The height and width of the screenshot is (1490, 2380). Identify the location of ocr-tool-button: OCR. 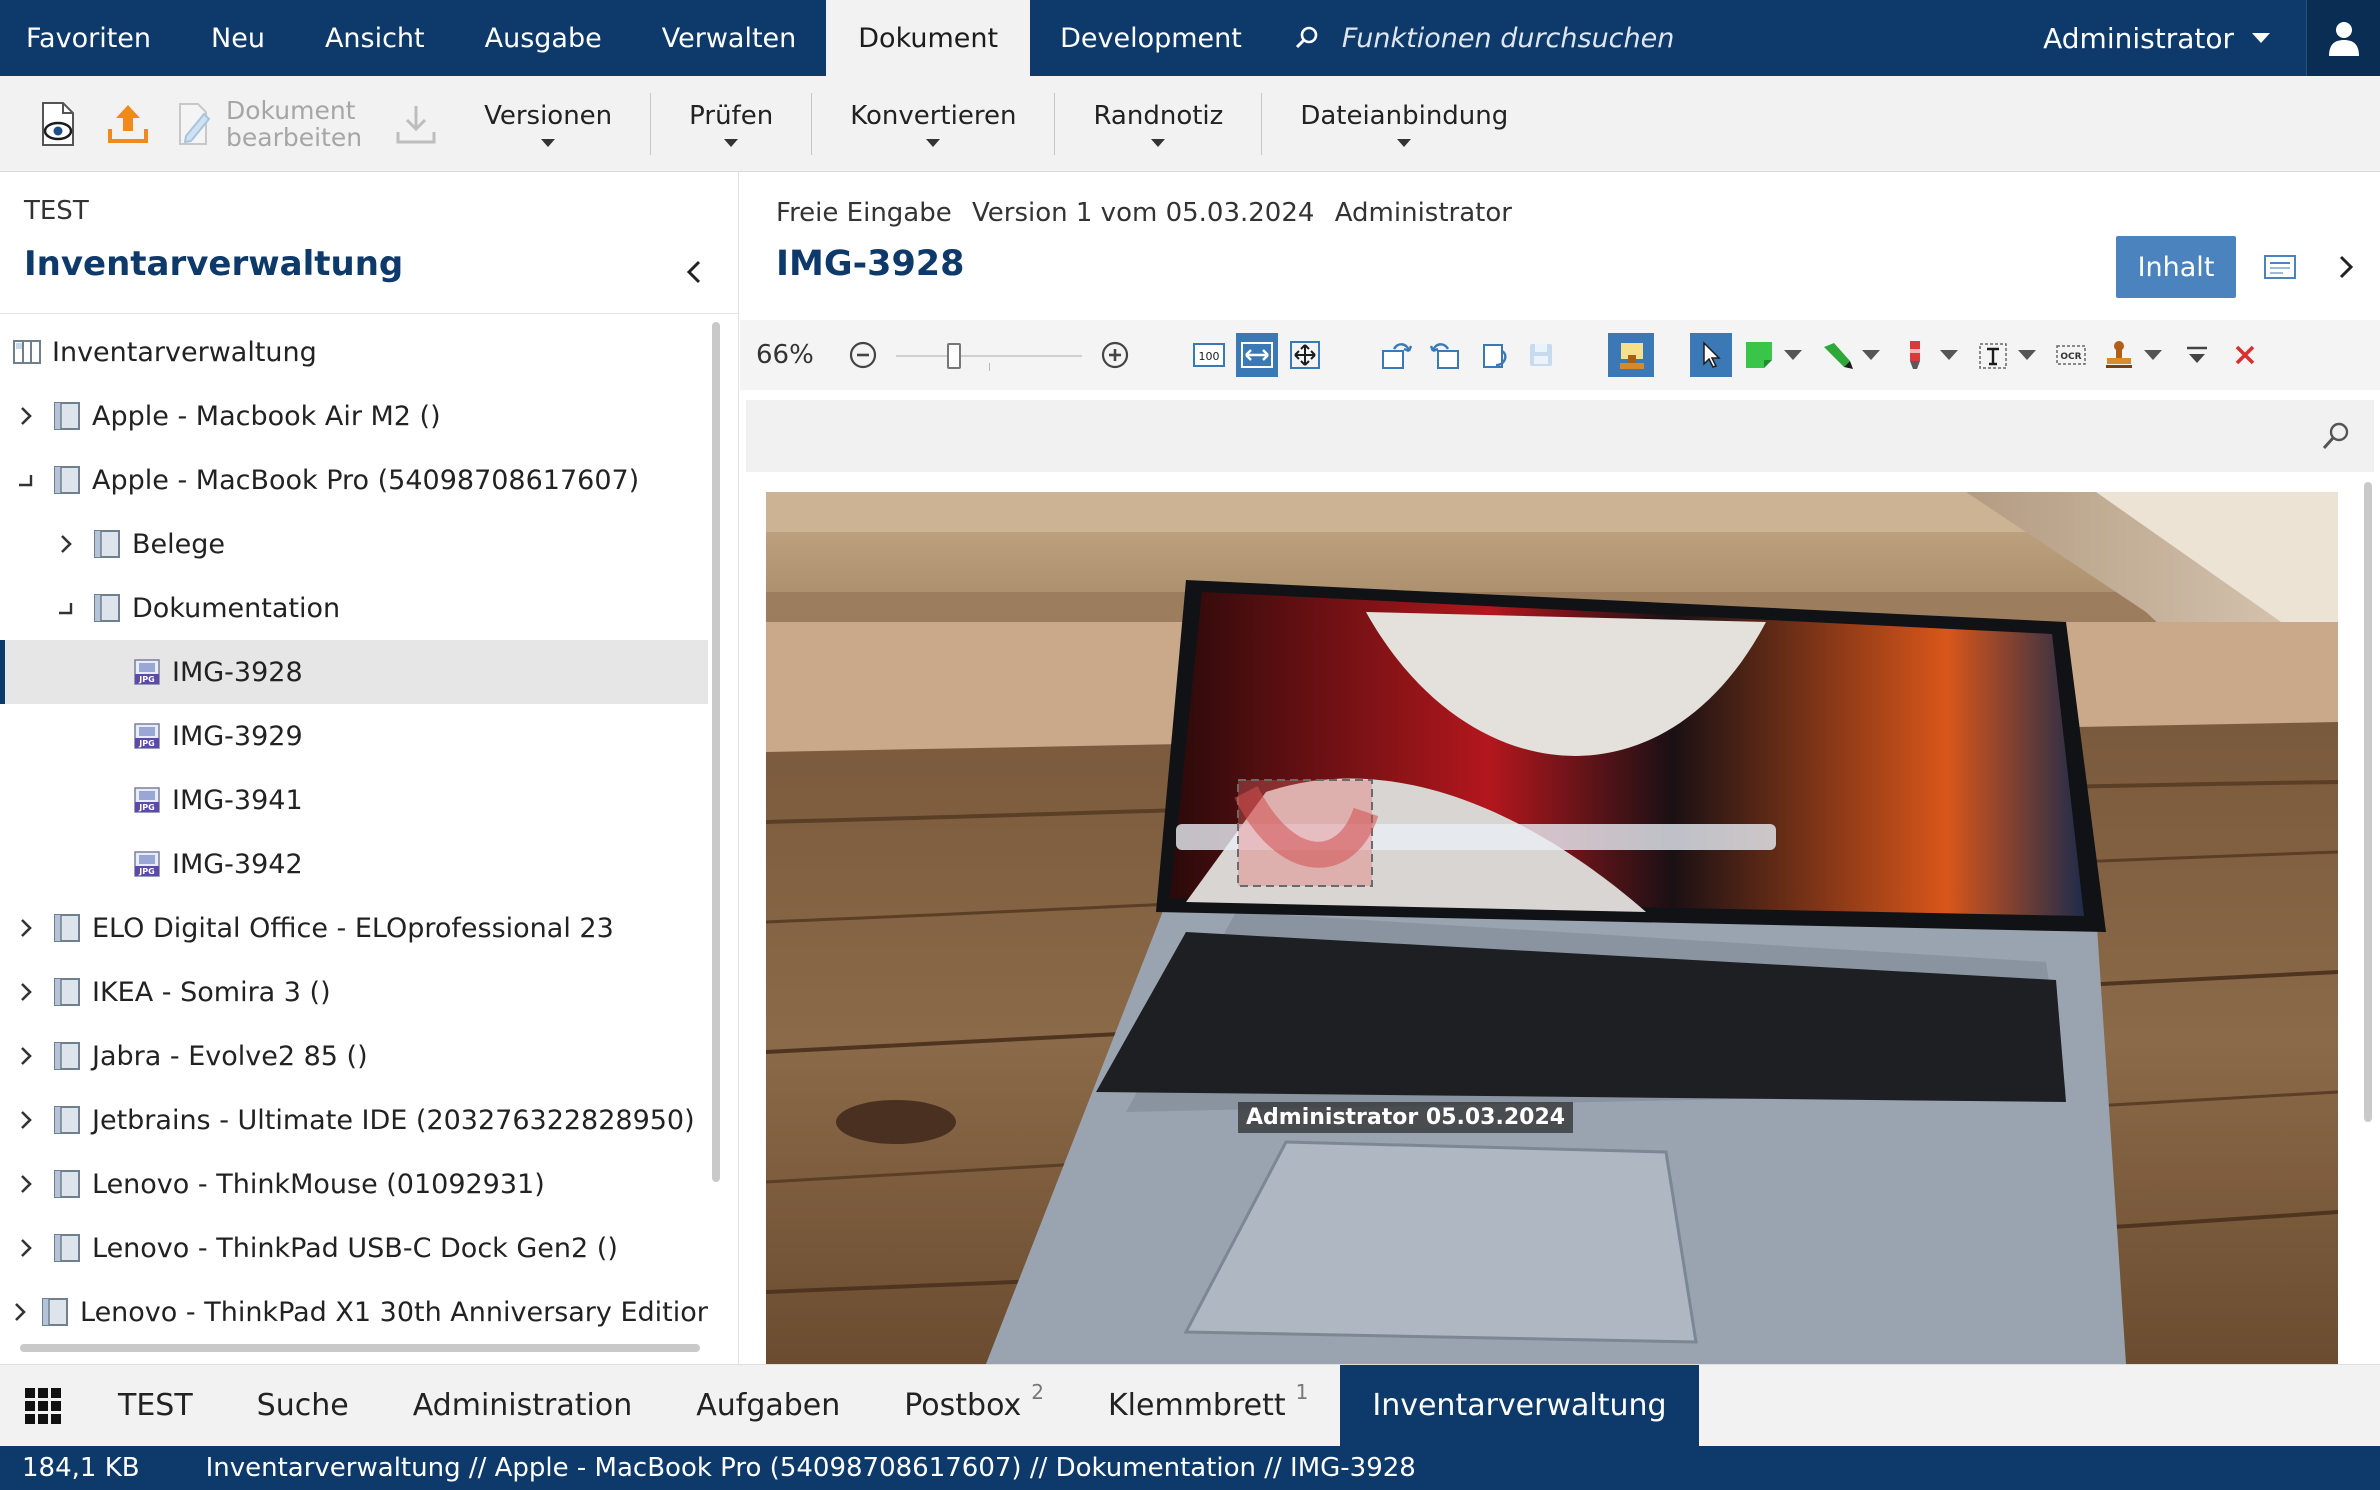
(2071, 355).